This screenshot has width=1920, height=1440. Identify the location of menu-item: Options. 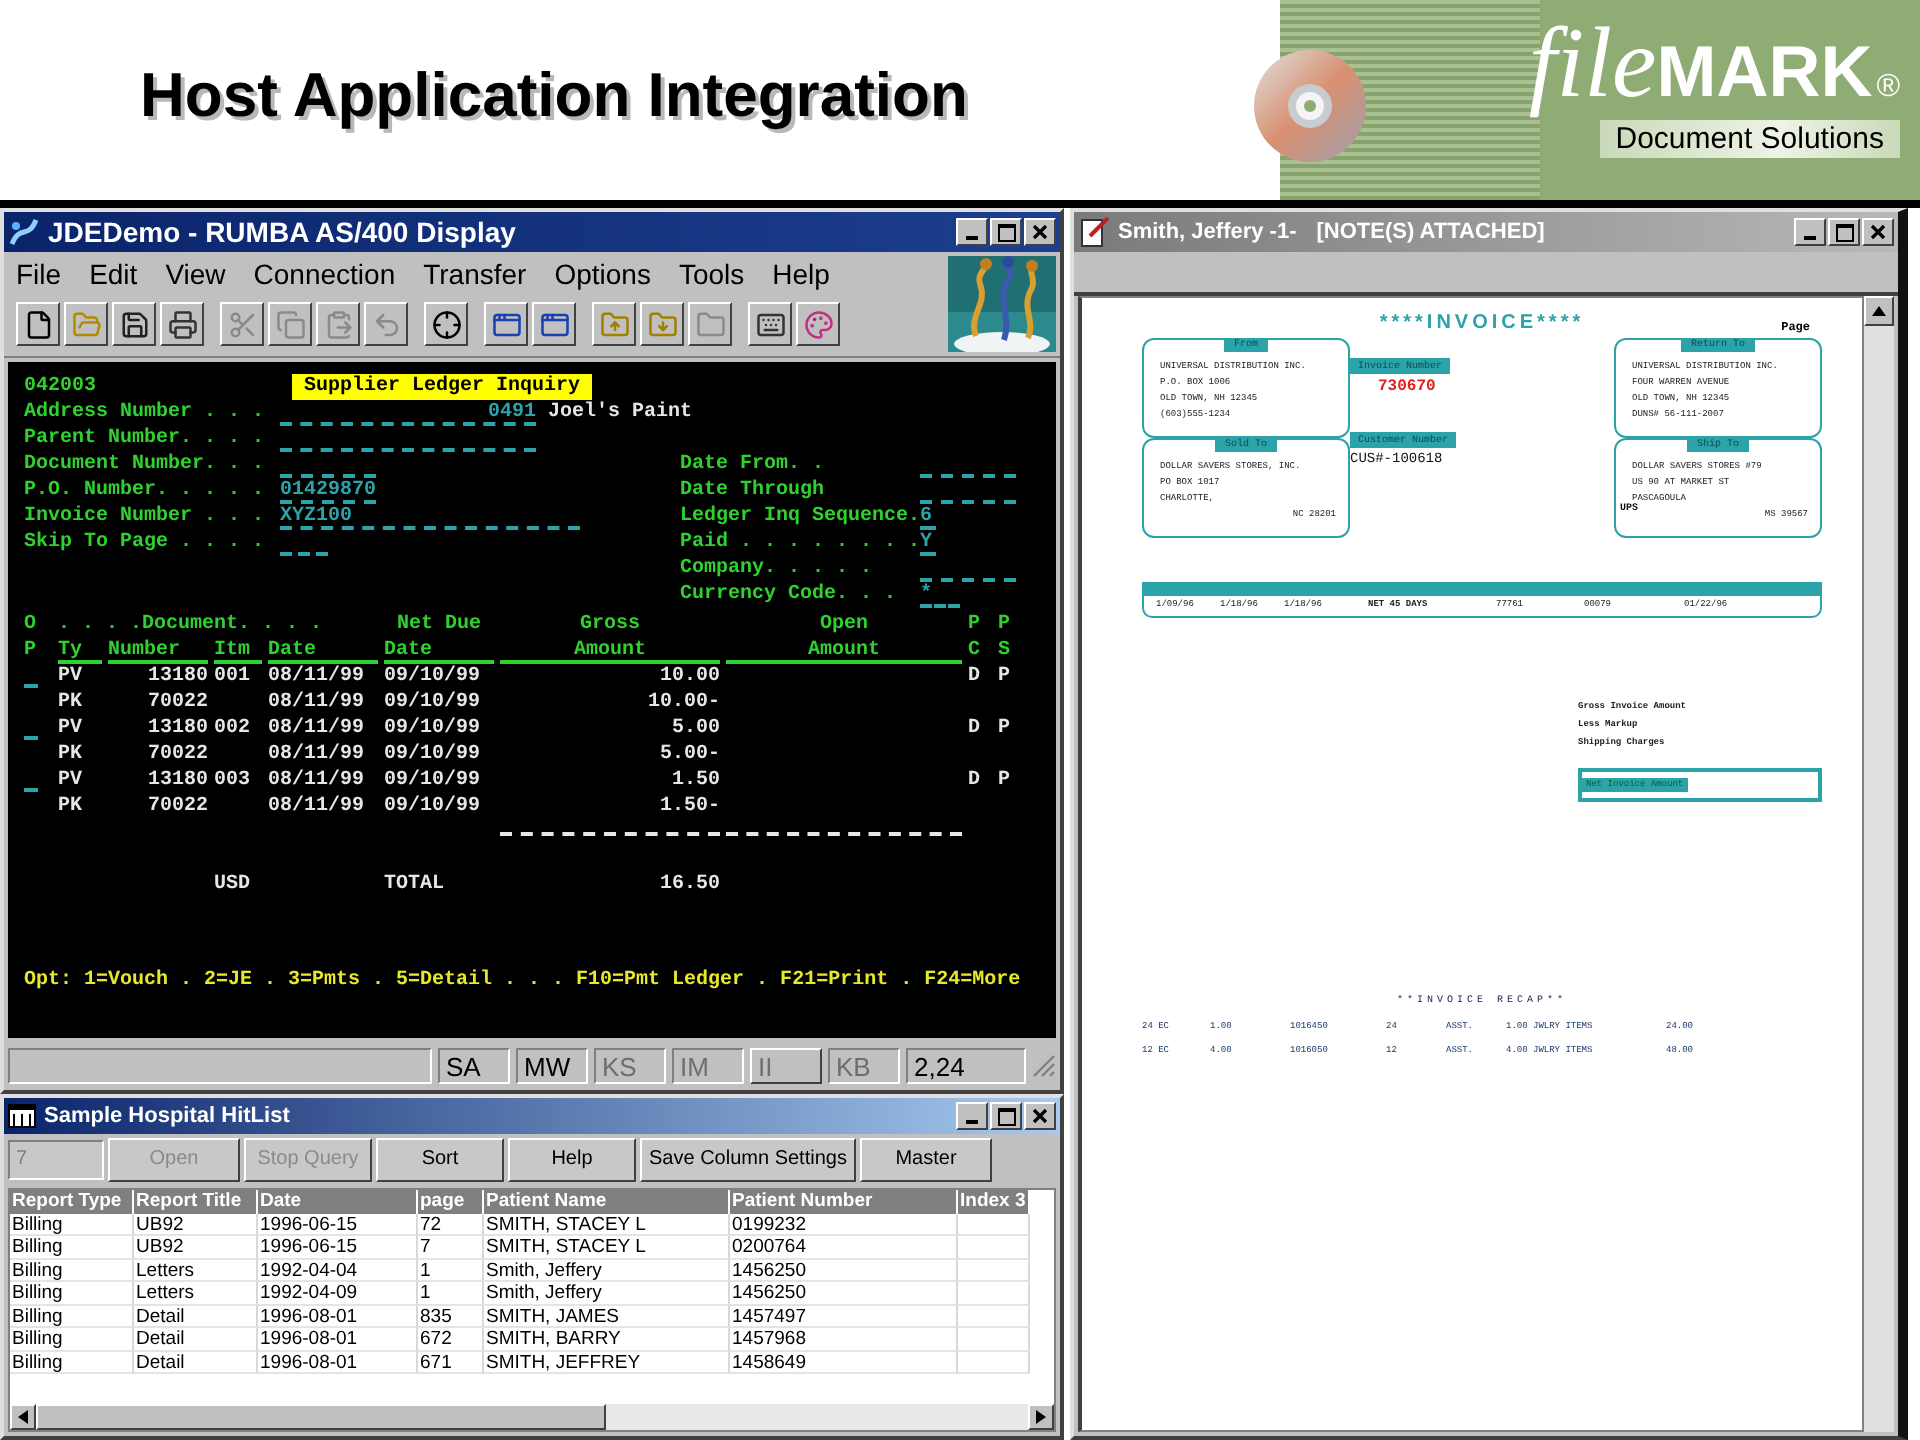
(602, 274).